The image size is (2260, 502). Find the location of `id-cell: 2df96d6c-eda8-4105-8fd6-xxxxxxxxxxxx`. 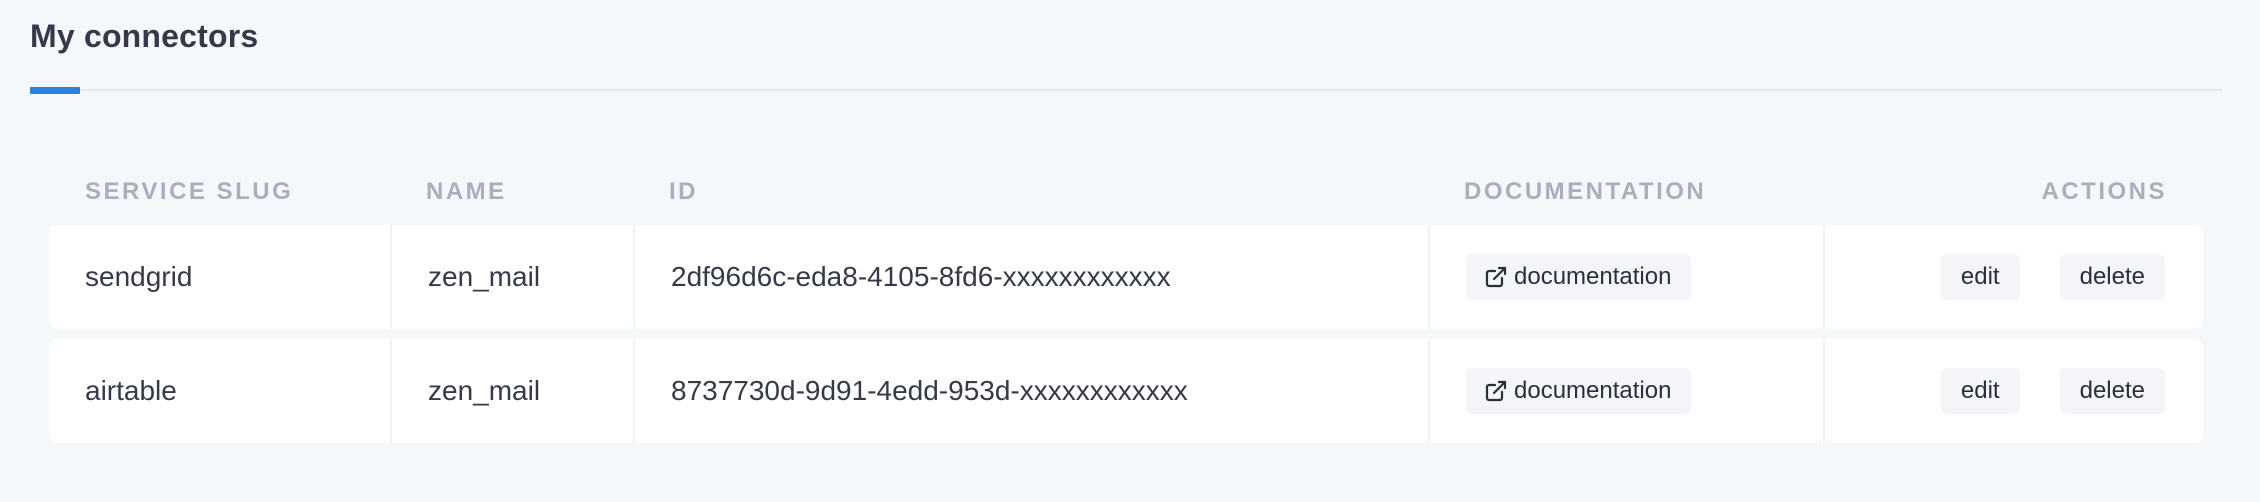

id-cell: 2df96d6c-eda8-4105-8fd6-xxxxxxxxxxxx is located at coordinates (1030, 277).